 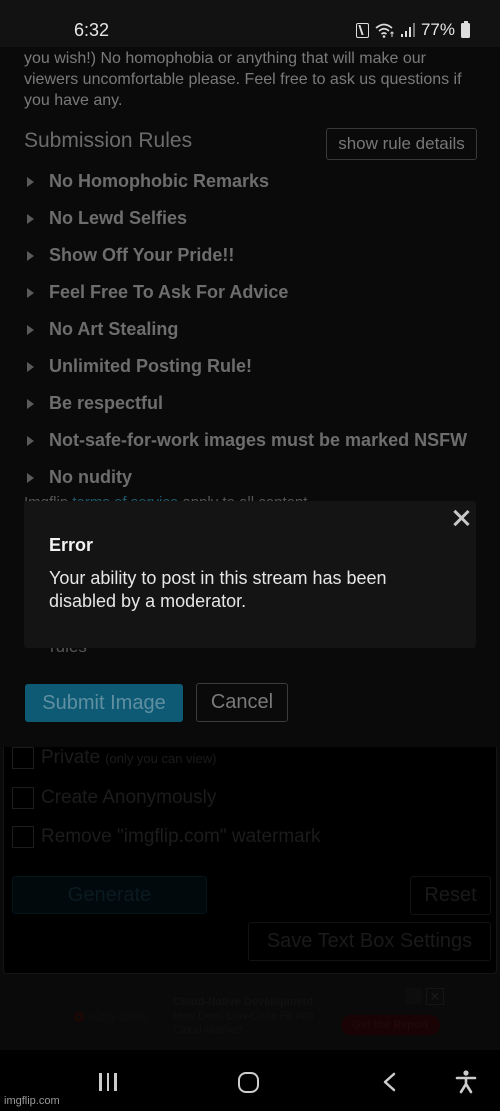 What do you see at coordinates (250, 23) in the screenshot?
I see `status-bar: 6:32 77%` at bounding box center [250, 23].